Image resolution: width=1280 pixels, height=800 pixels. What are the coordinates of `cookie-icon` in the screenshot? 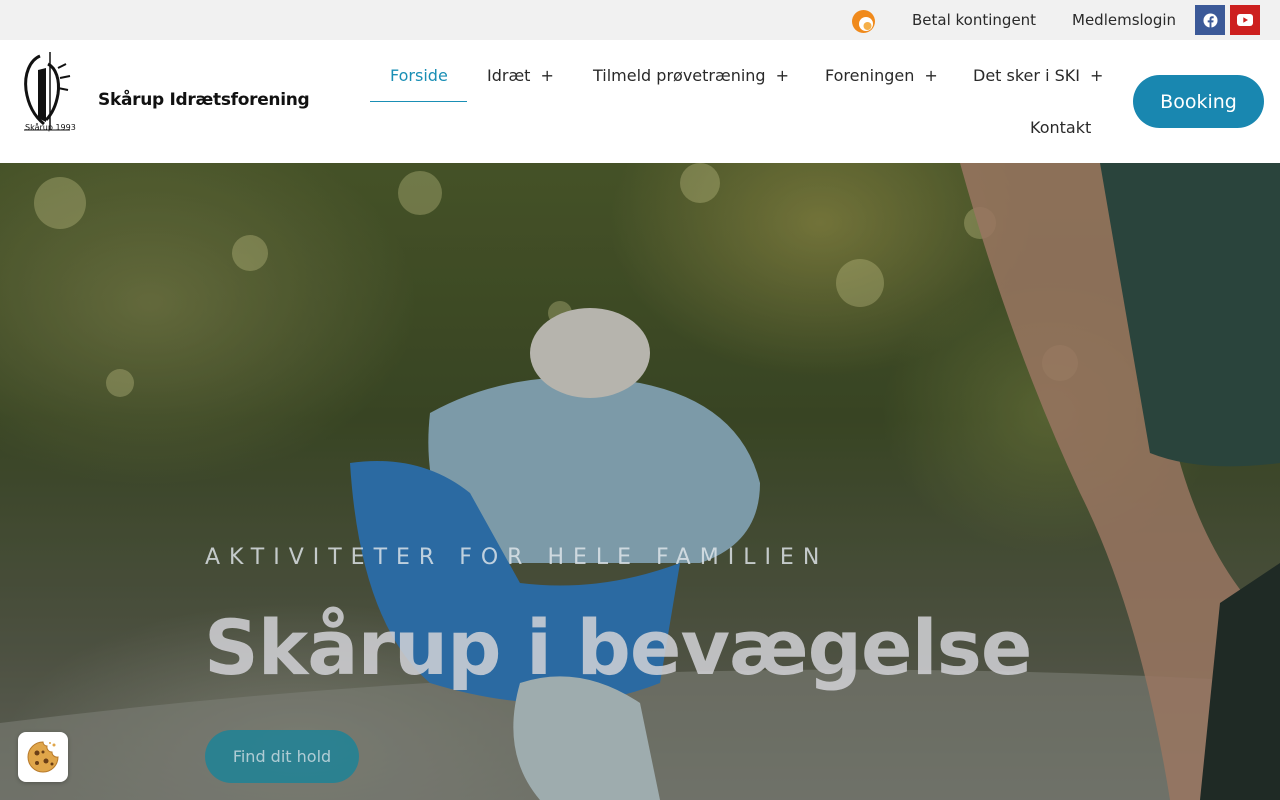 It's located at (43, 757).